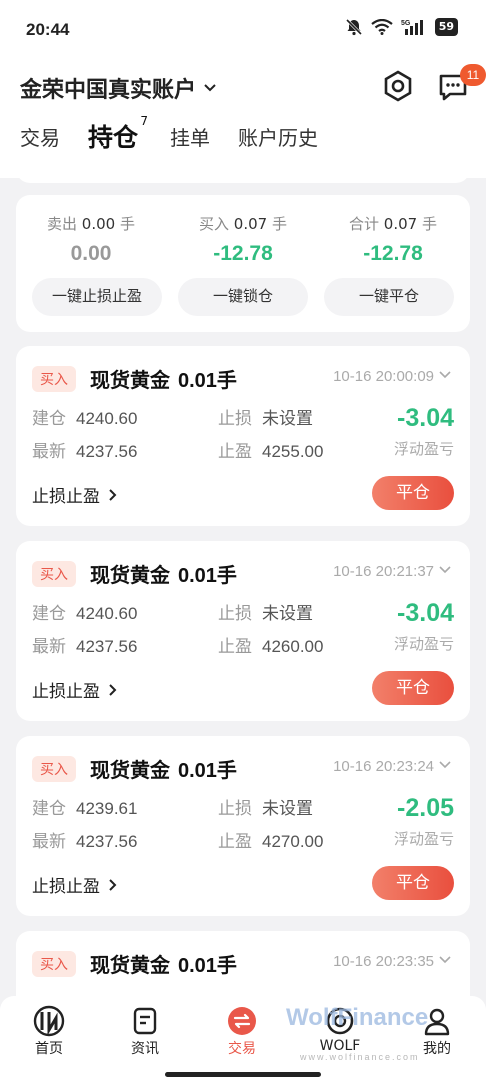  Describe the element at coordinates (243, 253) in the screenshot. I see `summary-buy-value: -12.78` at that location.